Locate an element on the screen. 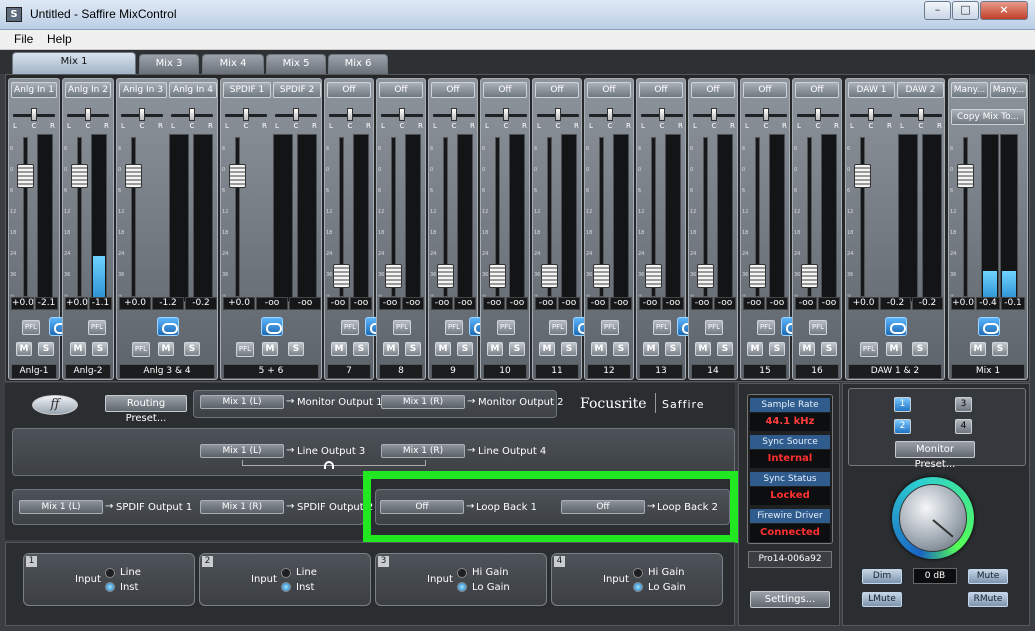  sample-rate-value: 44.1 kHz is located at coordinates (790, 422).